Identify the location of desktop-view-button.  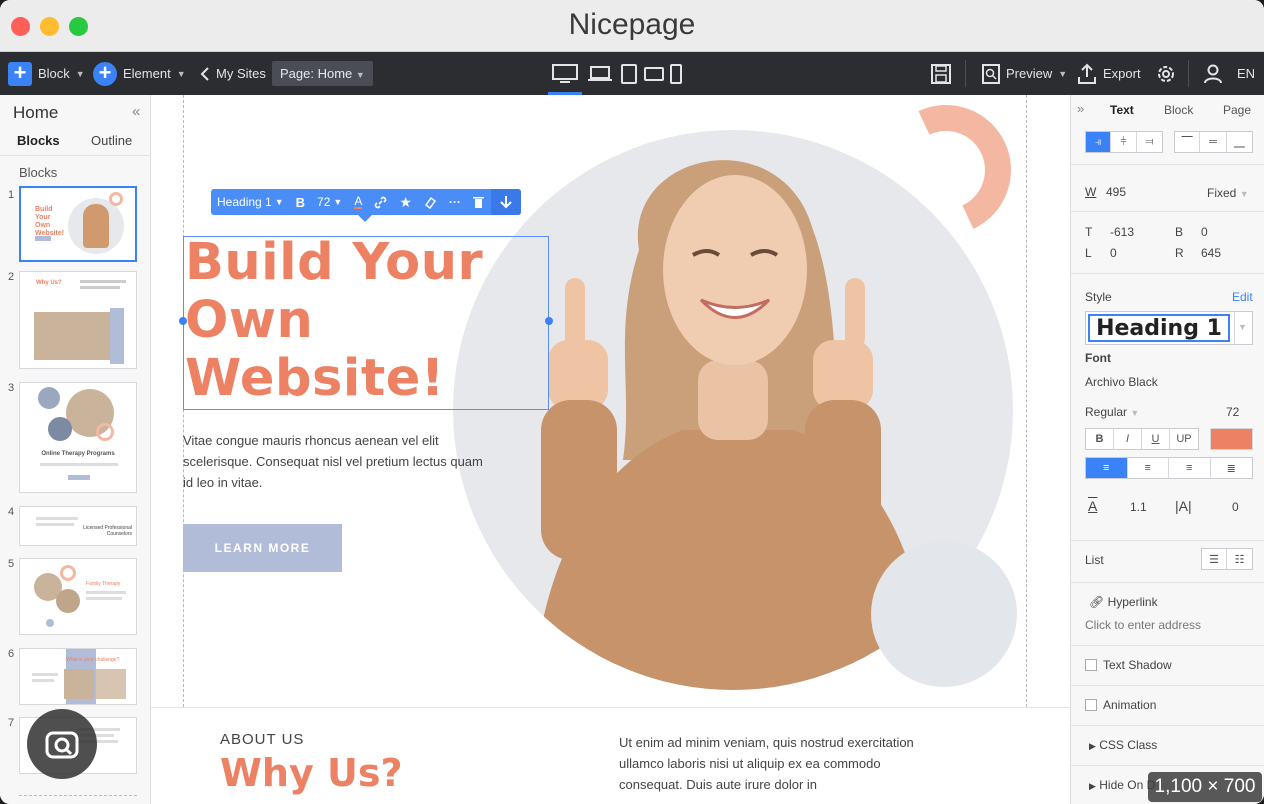
(565, 73).